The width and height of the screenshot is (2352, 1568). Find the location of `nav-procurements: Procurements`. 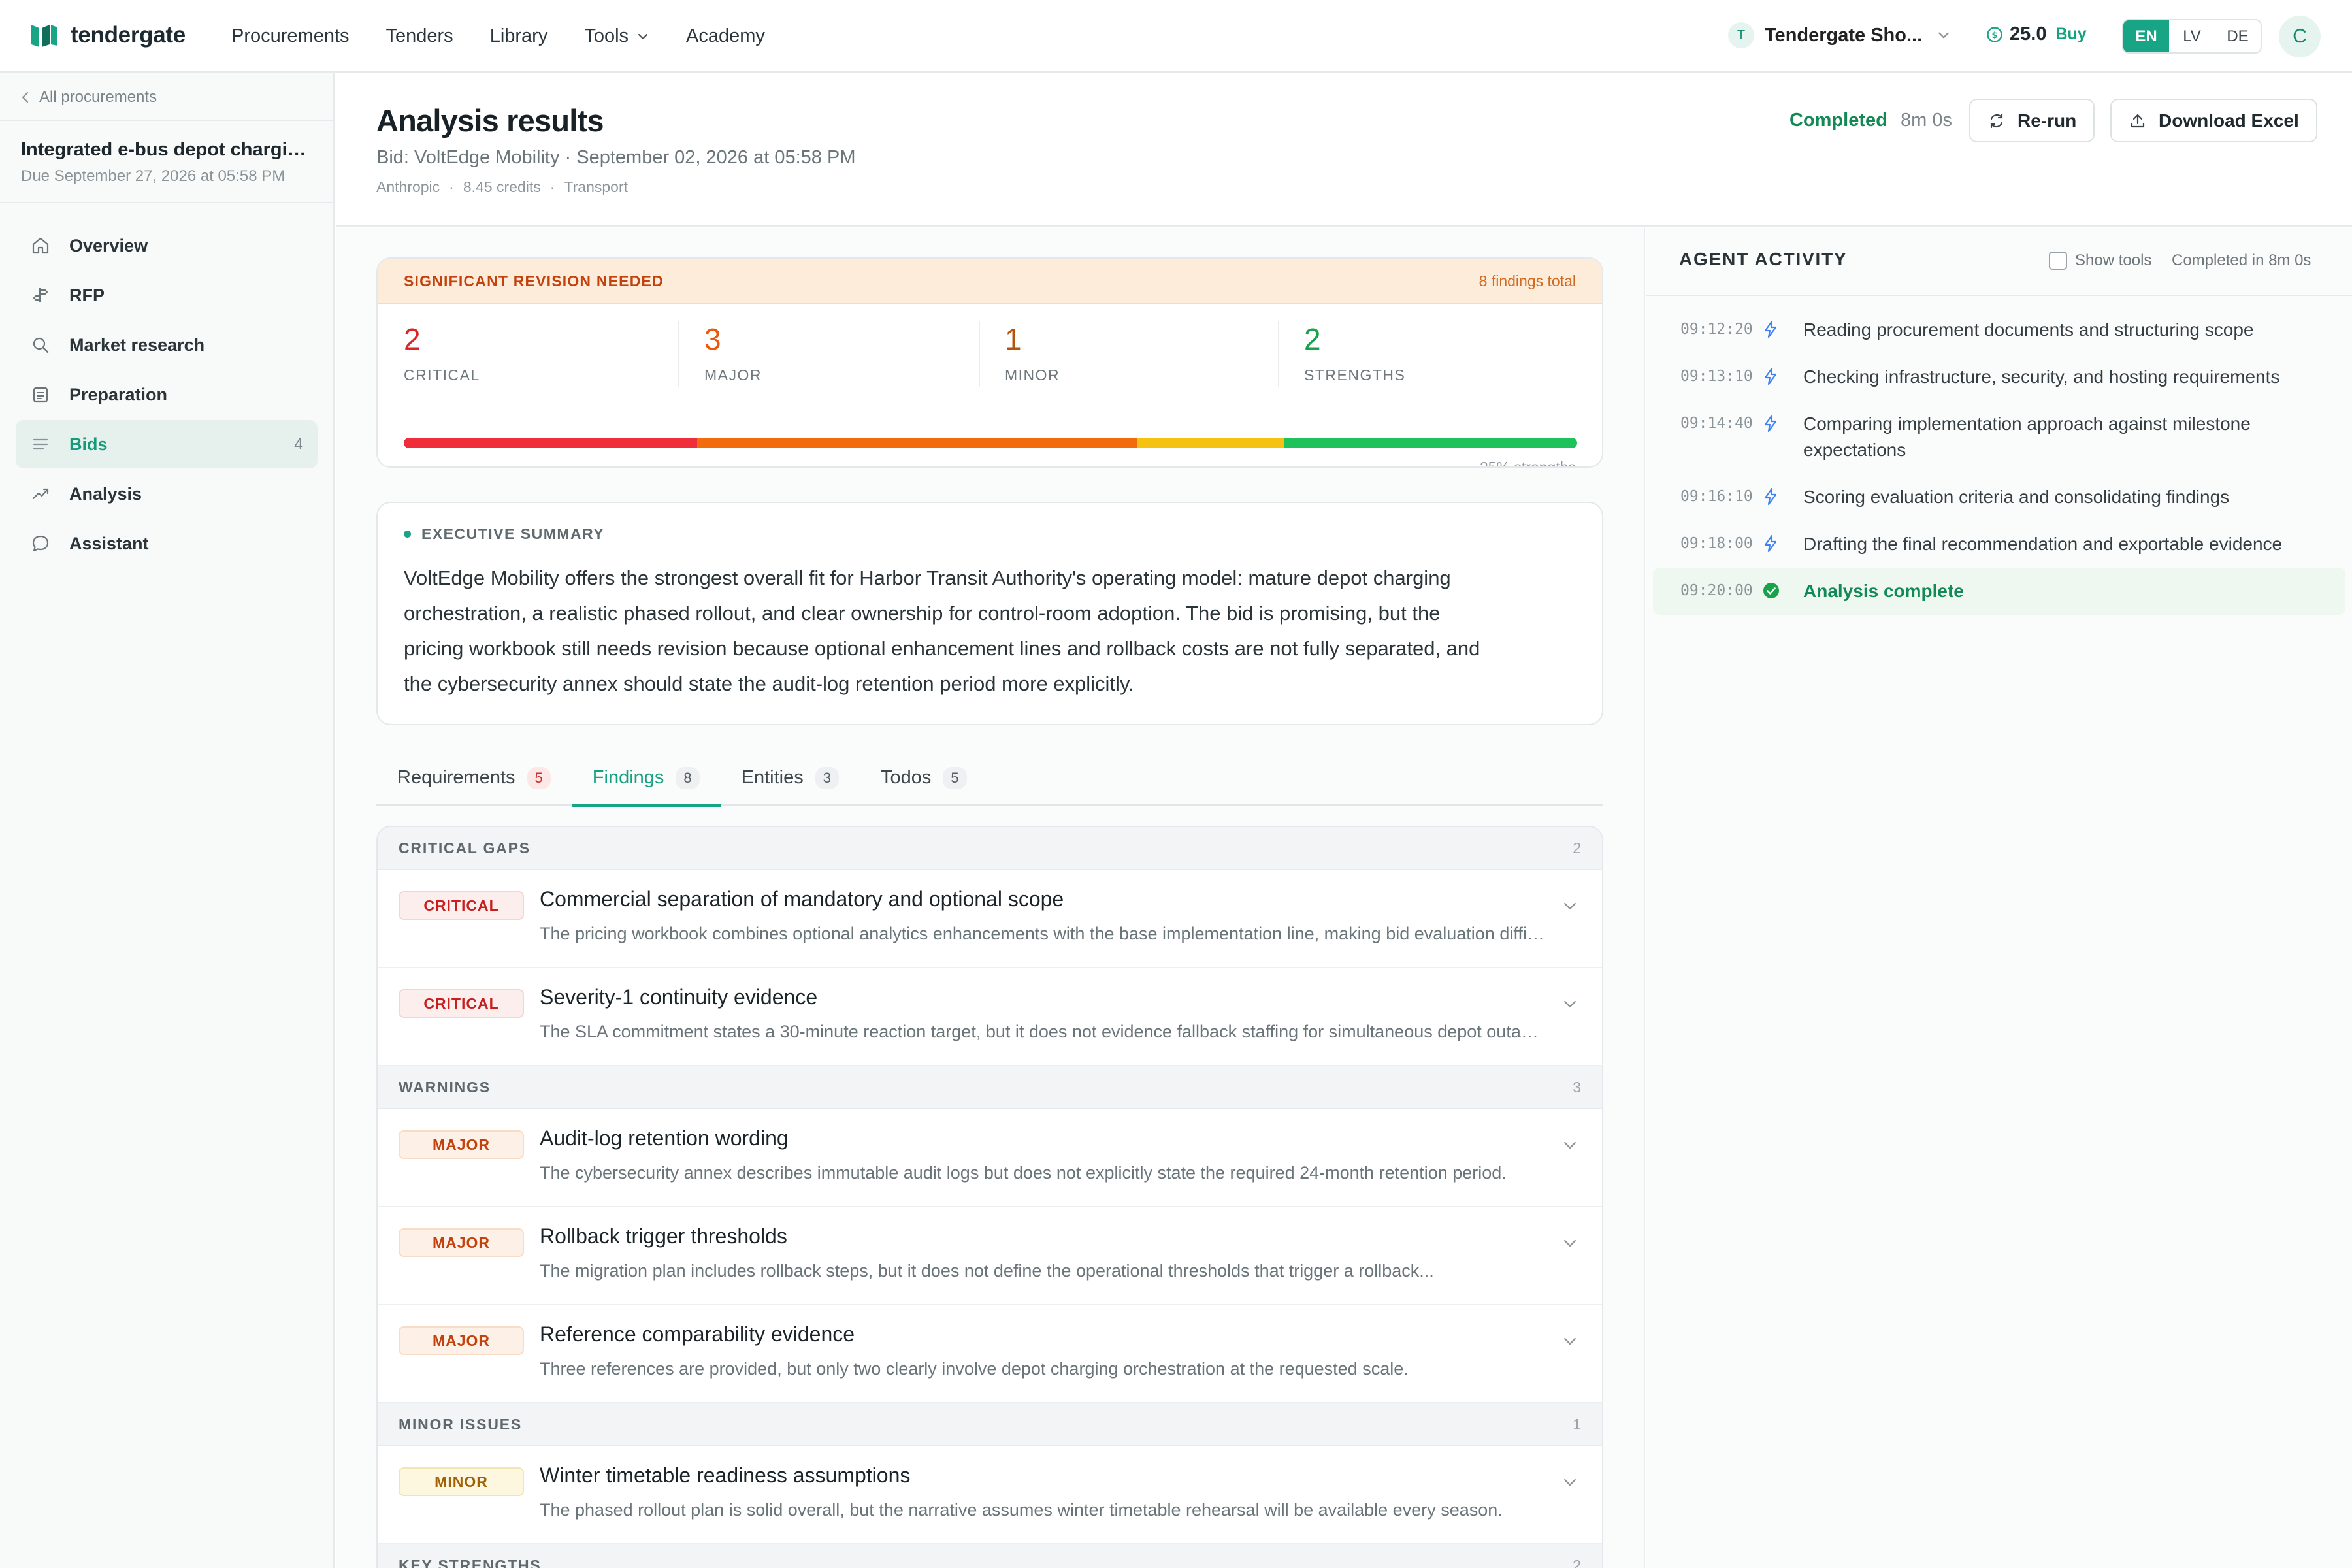

nav-procurements: Procurements is located at coordinates (290, 36).